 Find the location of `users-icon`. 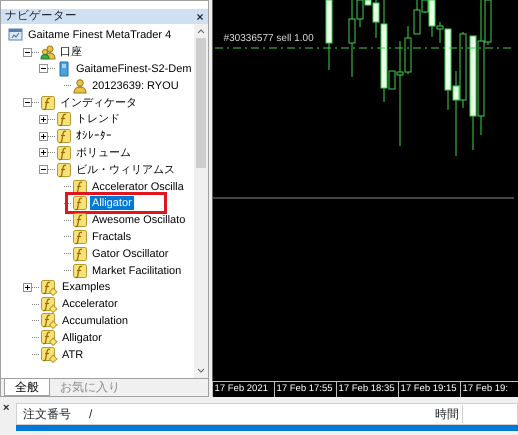

users-icon is located at coordinates (48, 52).